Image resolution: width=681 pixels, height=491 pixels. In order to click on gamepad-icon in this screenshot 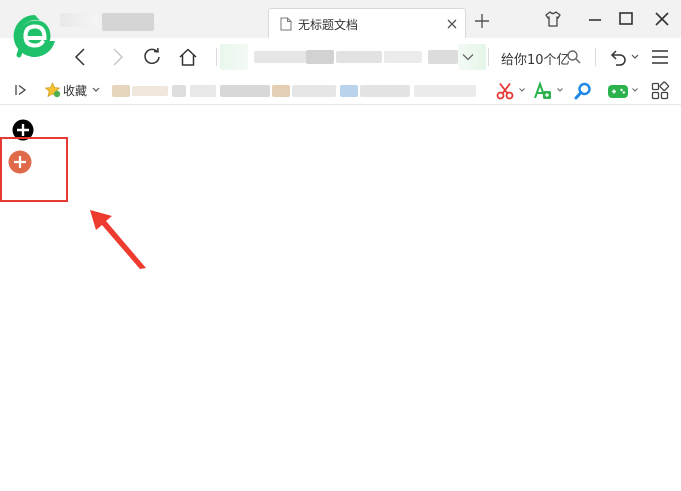, I will do `click(618, 91)`.